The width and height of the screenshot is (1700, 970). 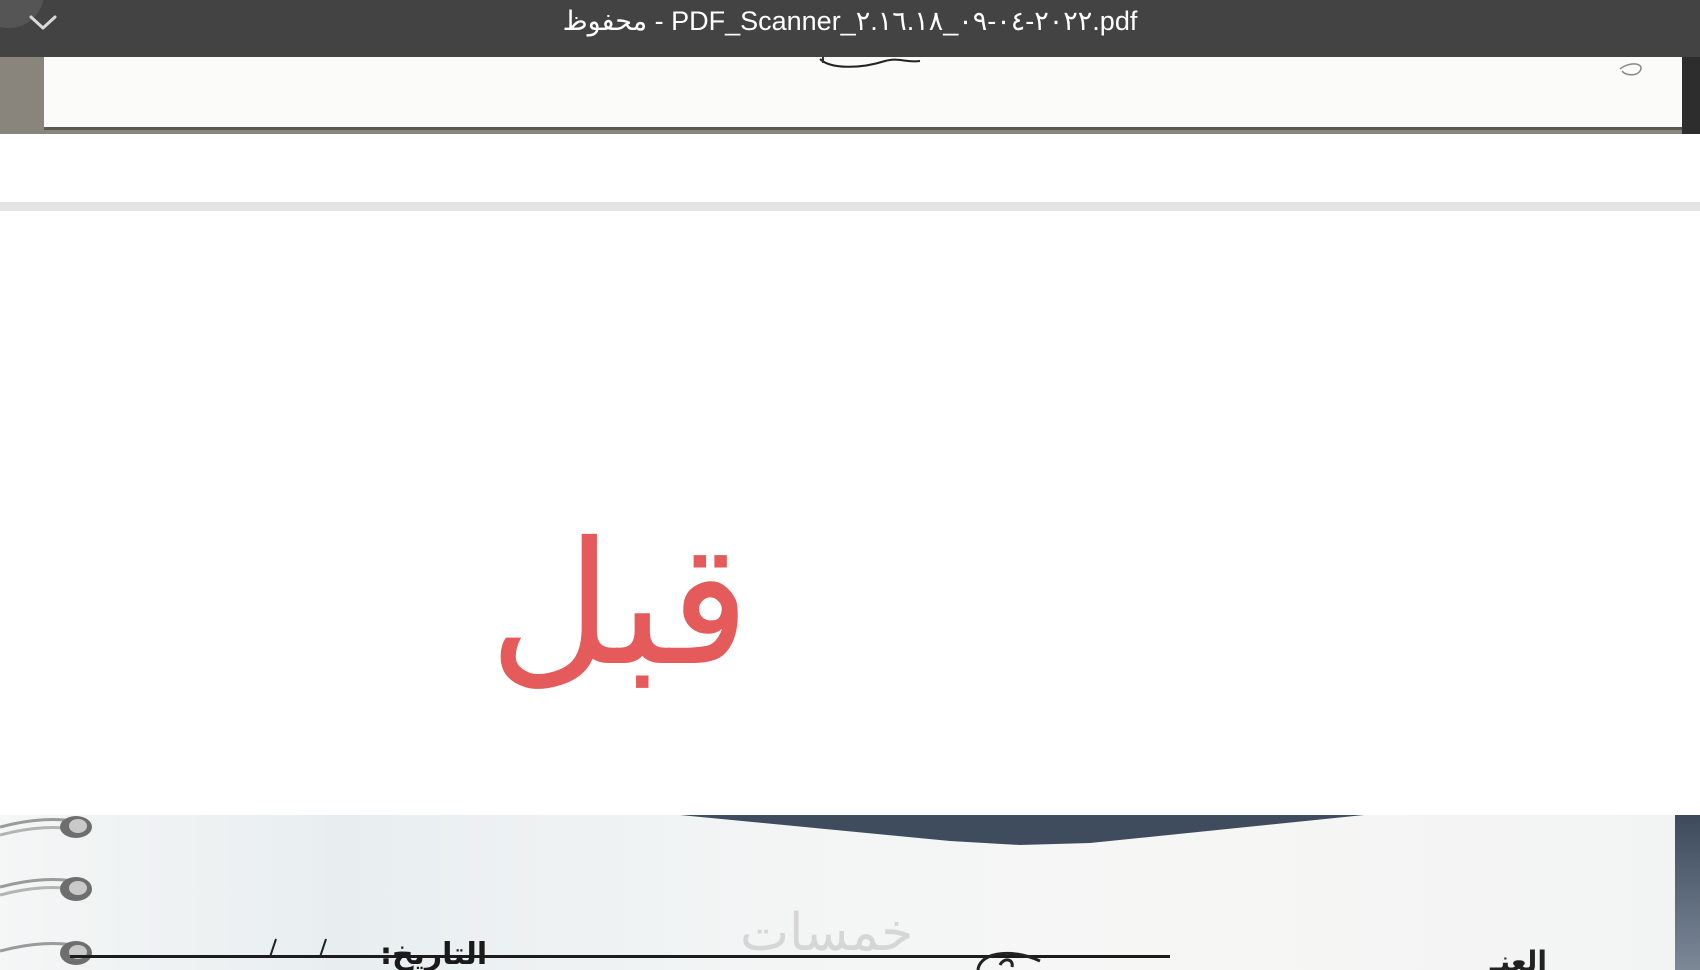 I want to click on handwriting-scribble, so click(x=1230, y=66).